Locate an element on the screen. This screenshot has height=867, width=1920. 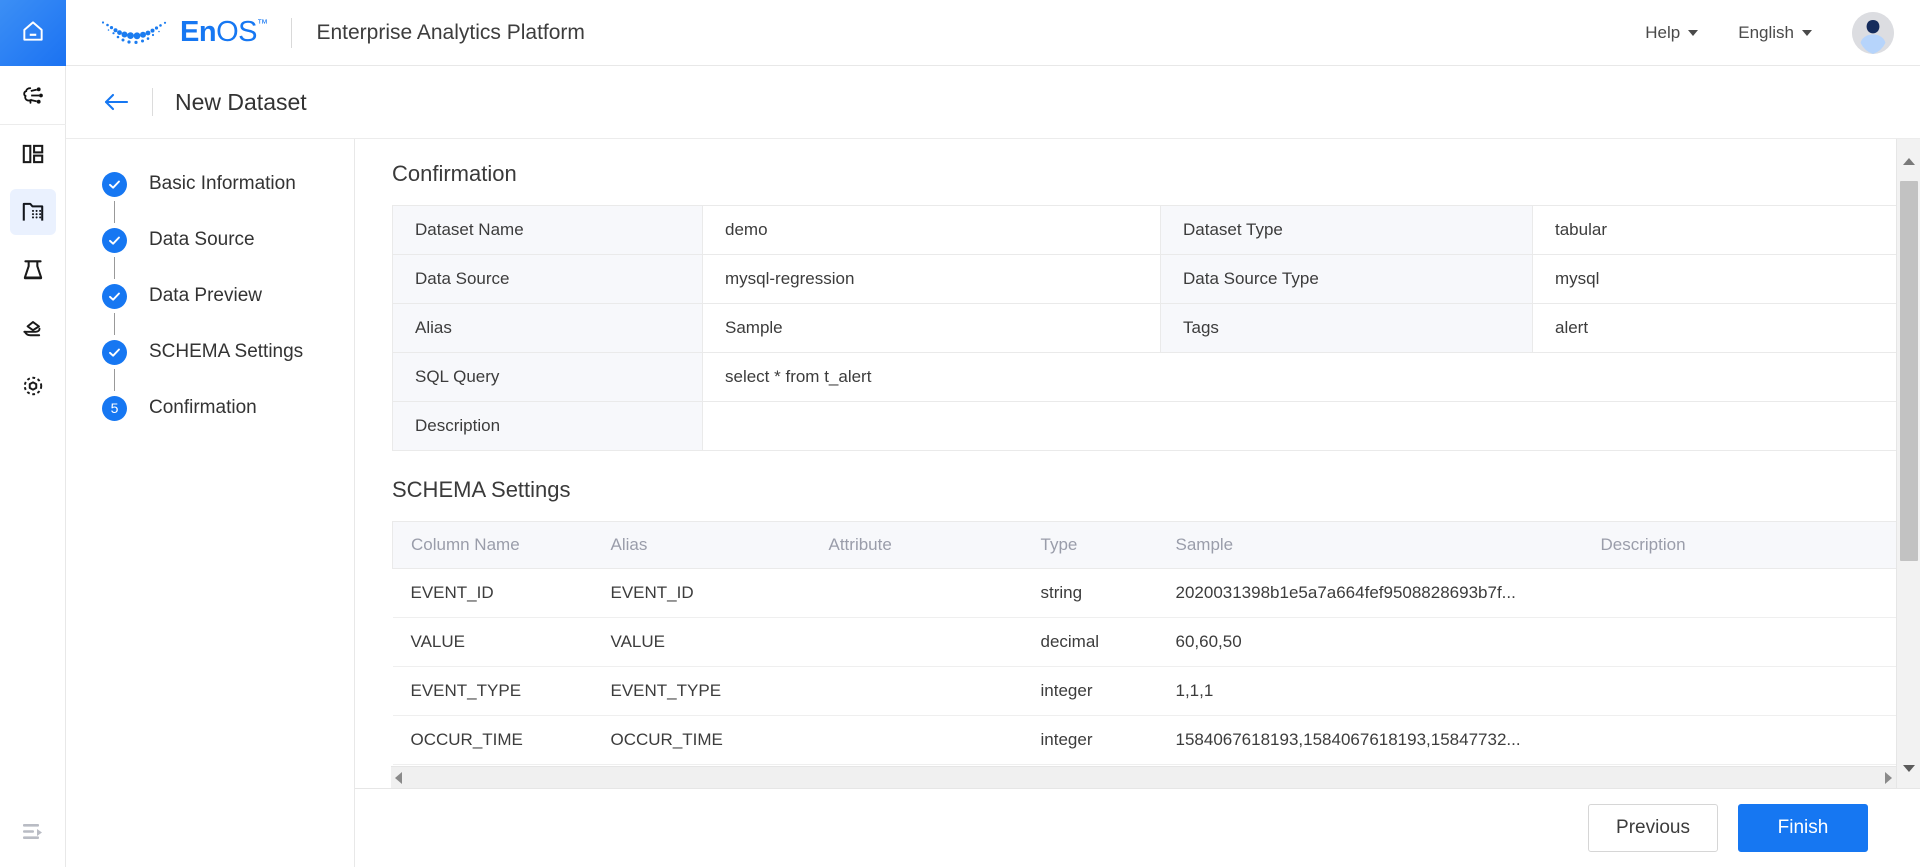
table-row: SQL Query select * from t_alert is located at coordinates (1147, 377).